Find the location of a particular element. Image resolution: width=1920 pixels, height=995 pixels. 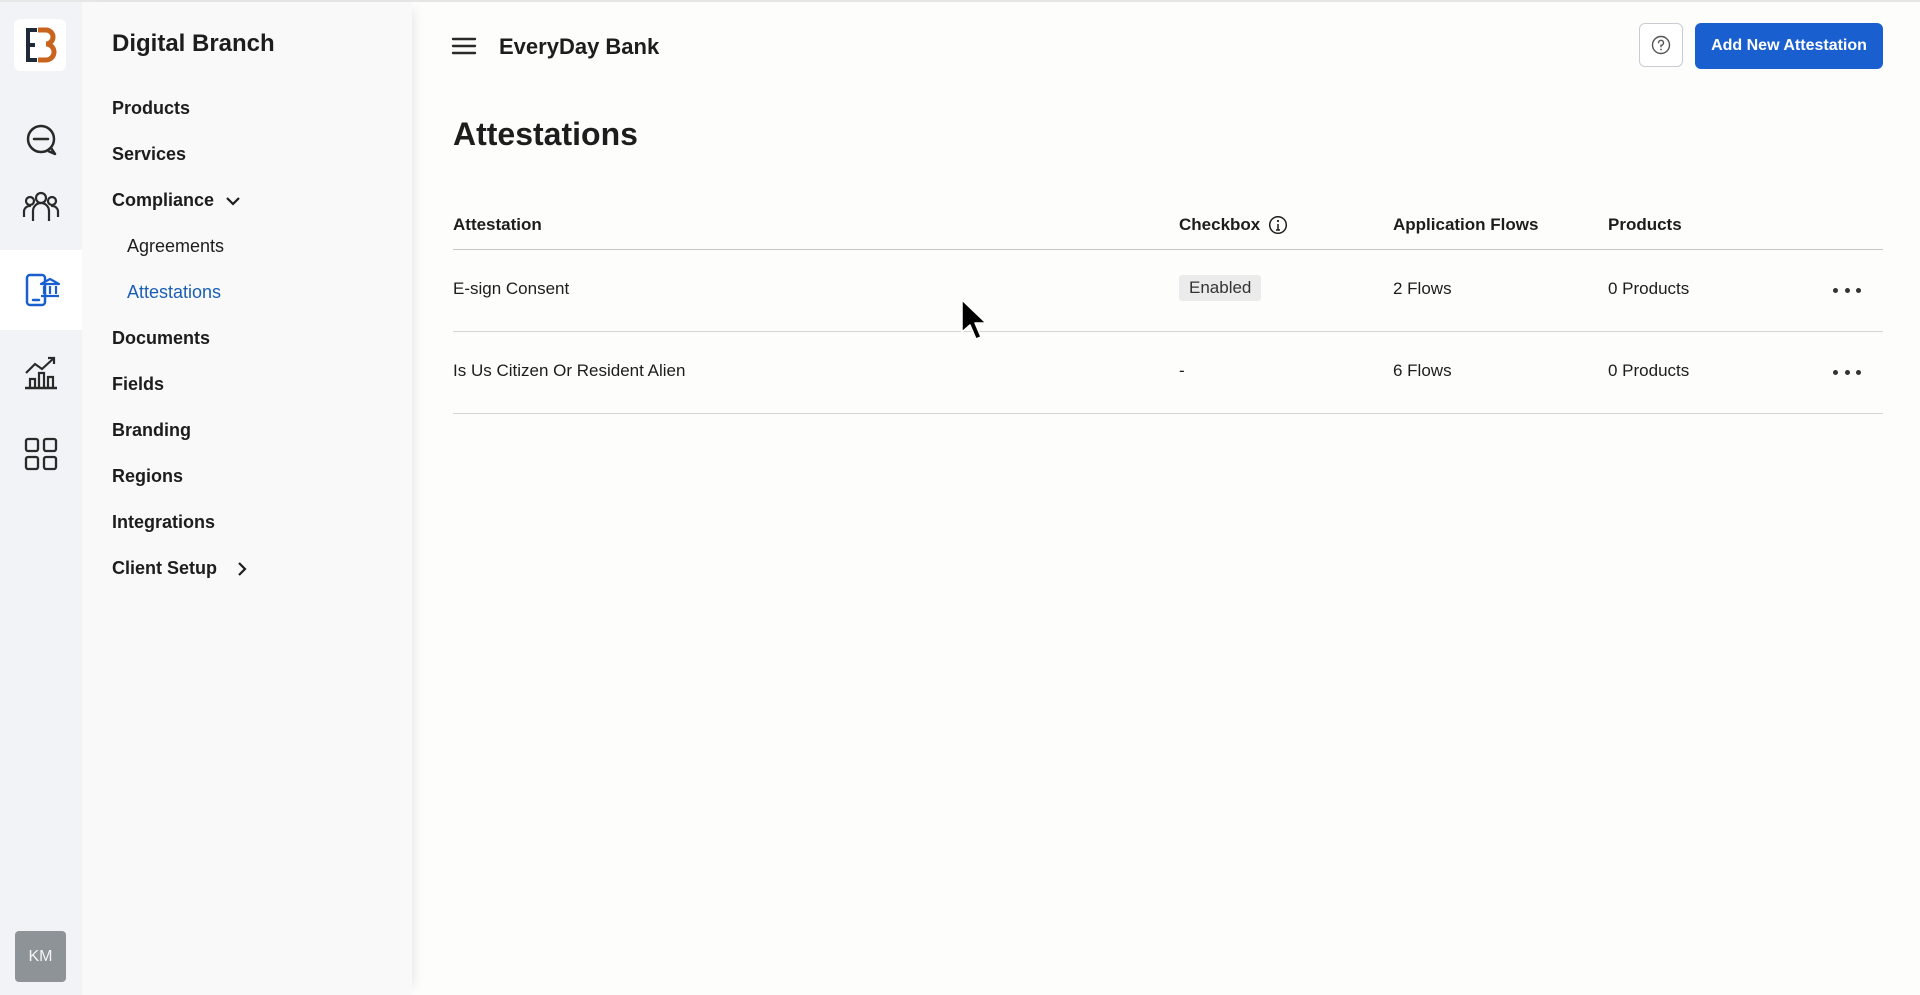

sidebar-item-label: Integrations is located at coordinates (164, 522).